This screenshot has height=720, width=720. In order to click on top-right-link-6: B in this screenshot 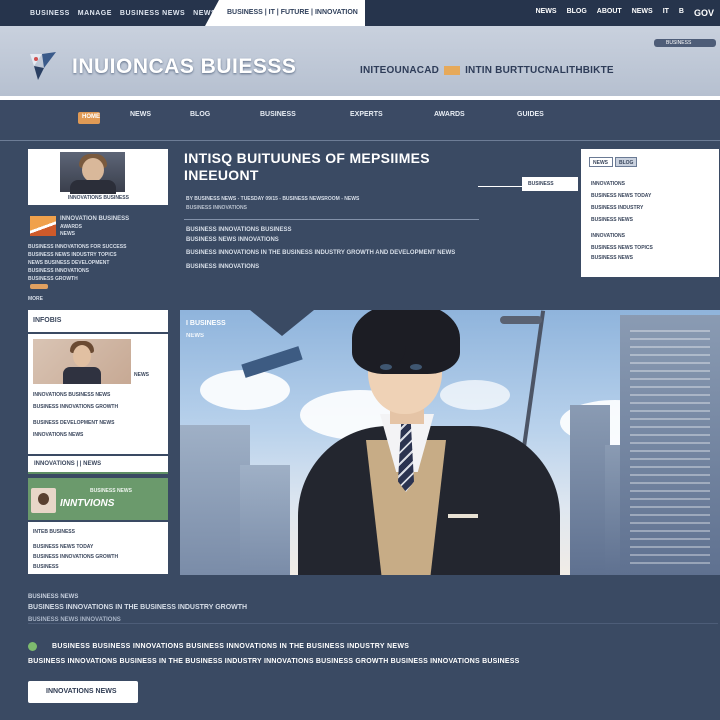, I will do `click(681, 13)`.